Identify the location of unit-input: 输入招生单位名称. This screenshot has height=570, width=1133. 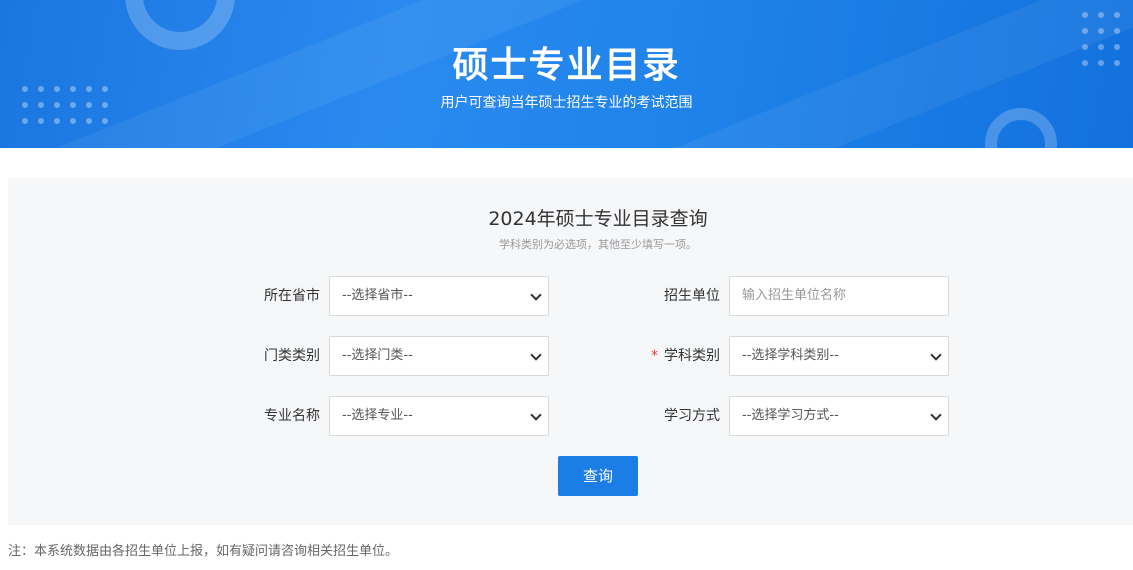
(839, 296).